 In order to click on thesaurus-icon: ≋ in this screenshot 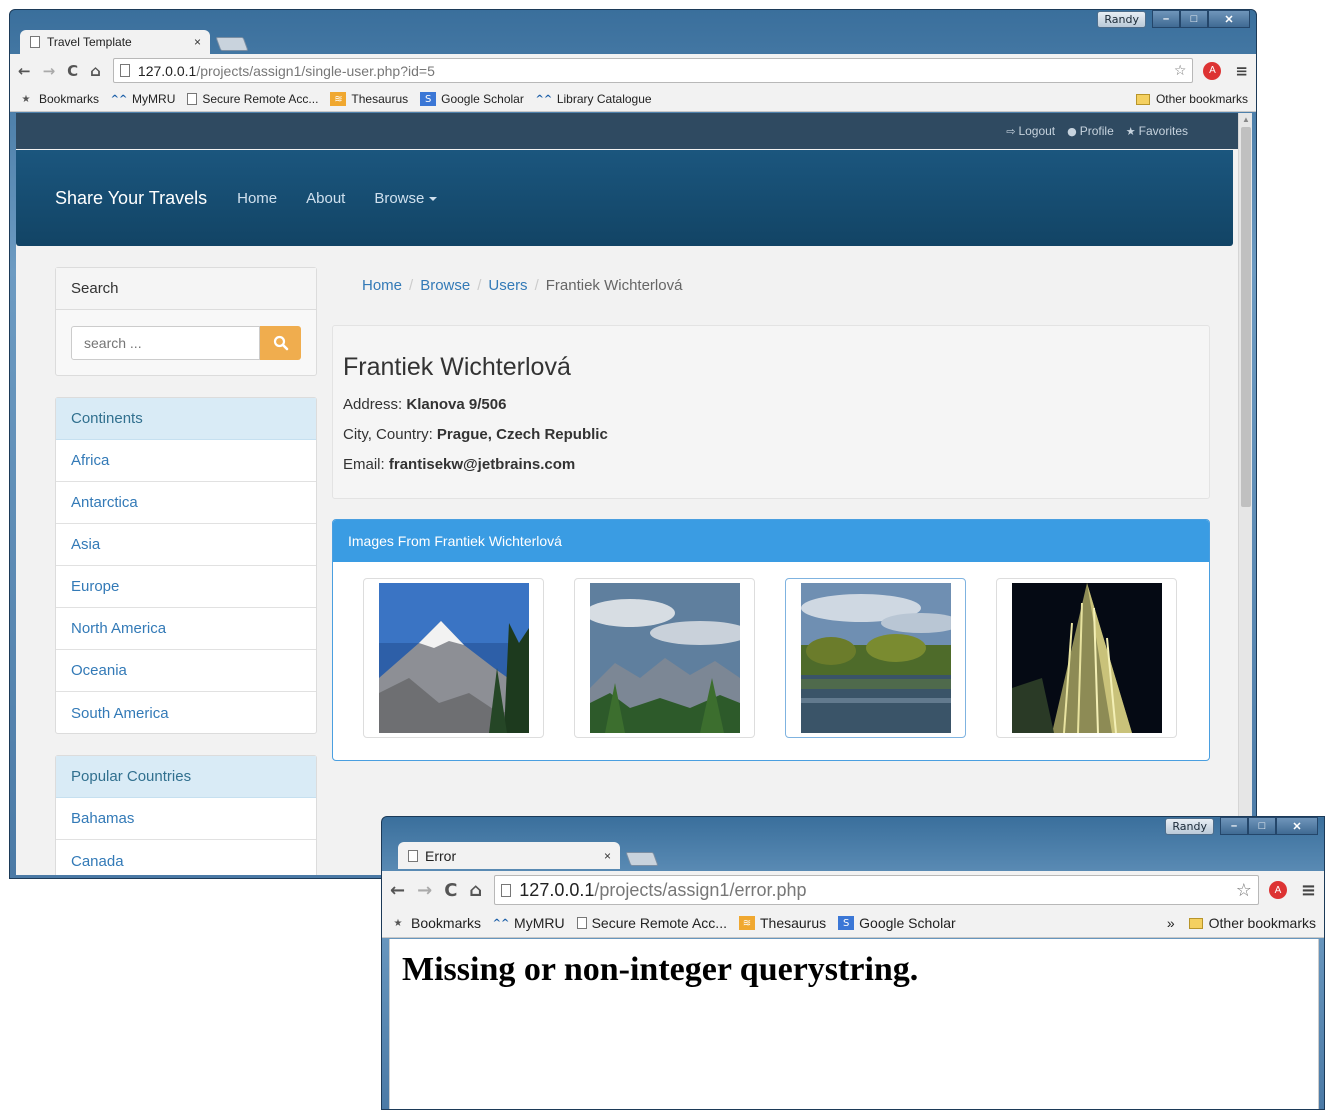, I will do `click(338, 99)`.